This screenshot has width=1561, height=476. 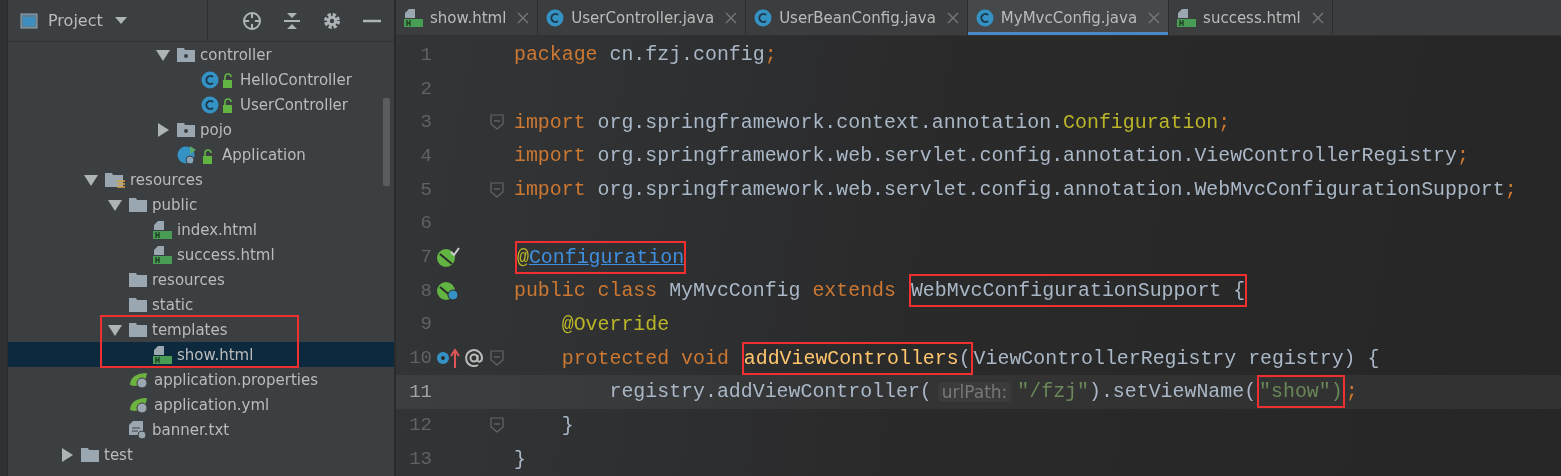 I want to click on panel-title: Project, so click(x=75, y=20).